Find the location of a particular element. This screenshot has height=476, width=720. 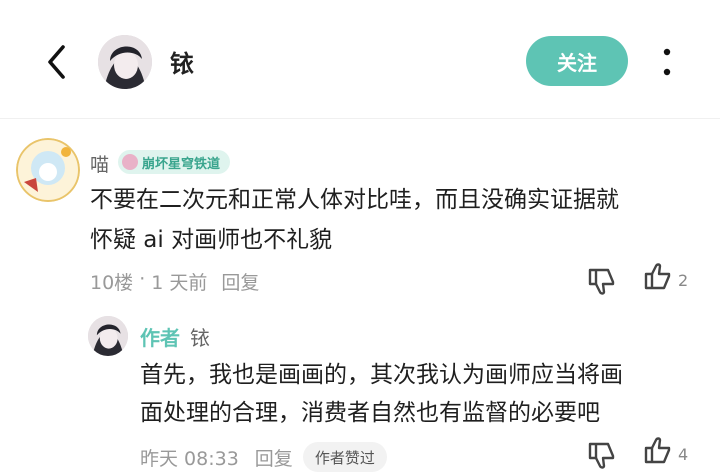

reply-reply-button: 回复 is located at coordinates (274, 457).